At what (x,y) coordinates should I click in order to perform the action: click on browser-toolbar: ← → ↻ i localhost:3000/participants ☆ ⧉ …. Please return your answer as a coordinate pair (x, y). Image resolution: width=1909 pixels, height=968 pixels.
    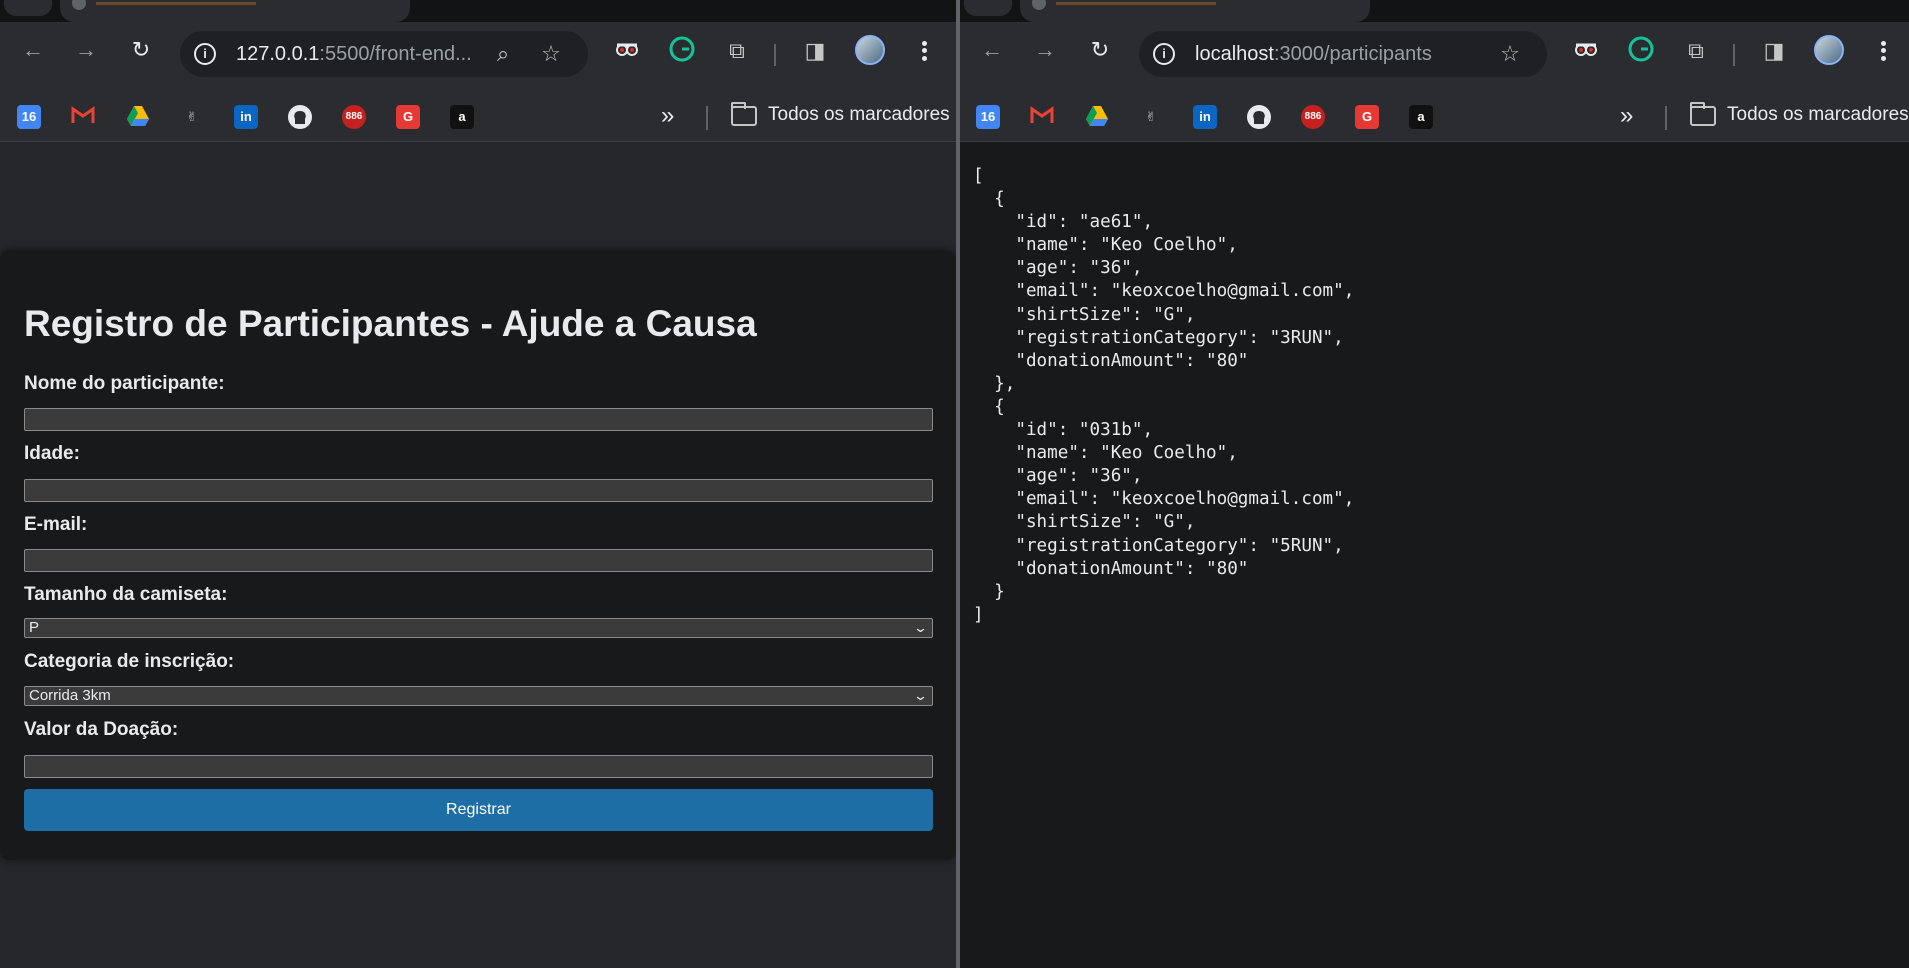
    Looking at the image, I should click on (1434, 57).